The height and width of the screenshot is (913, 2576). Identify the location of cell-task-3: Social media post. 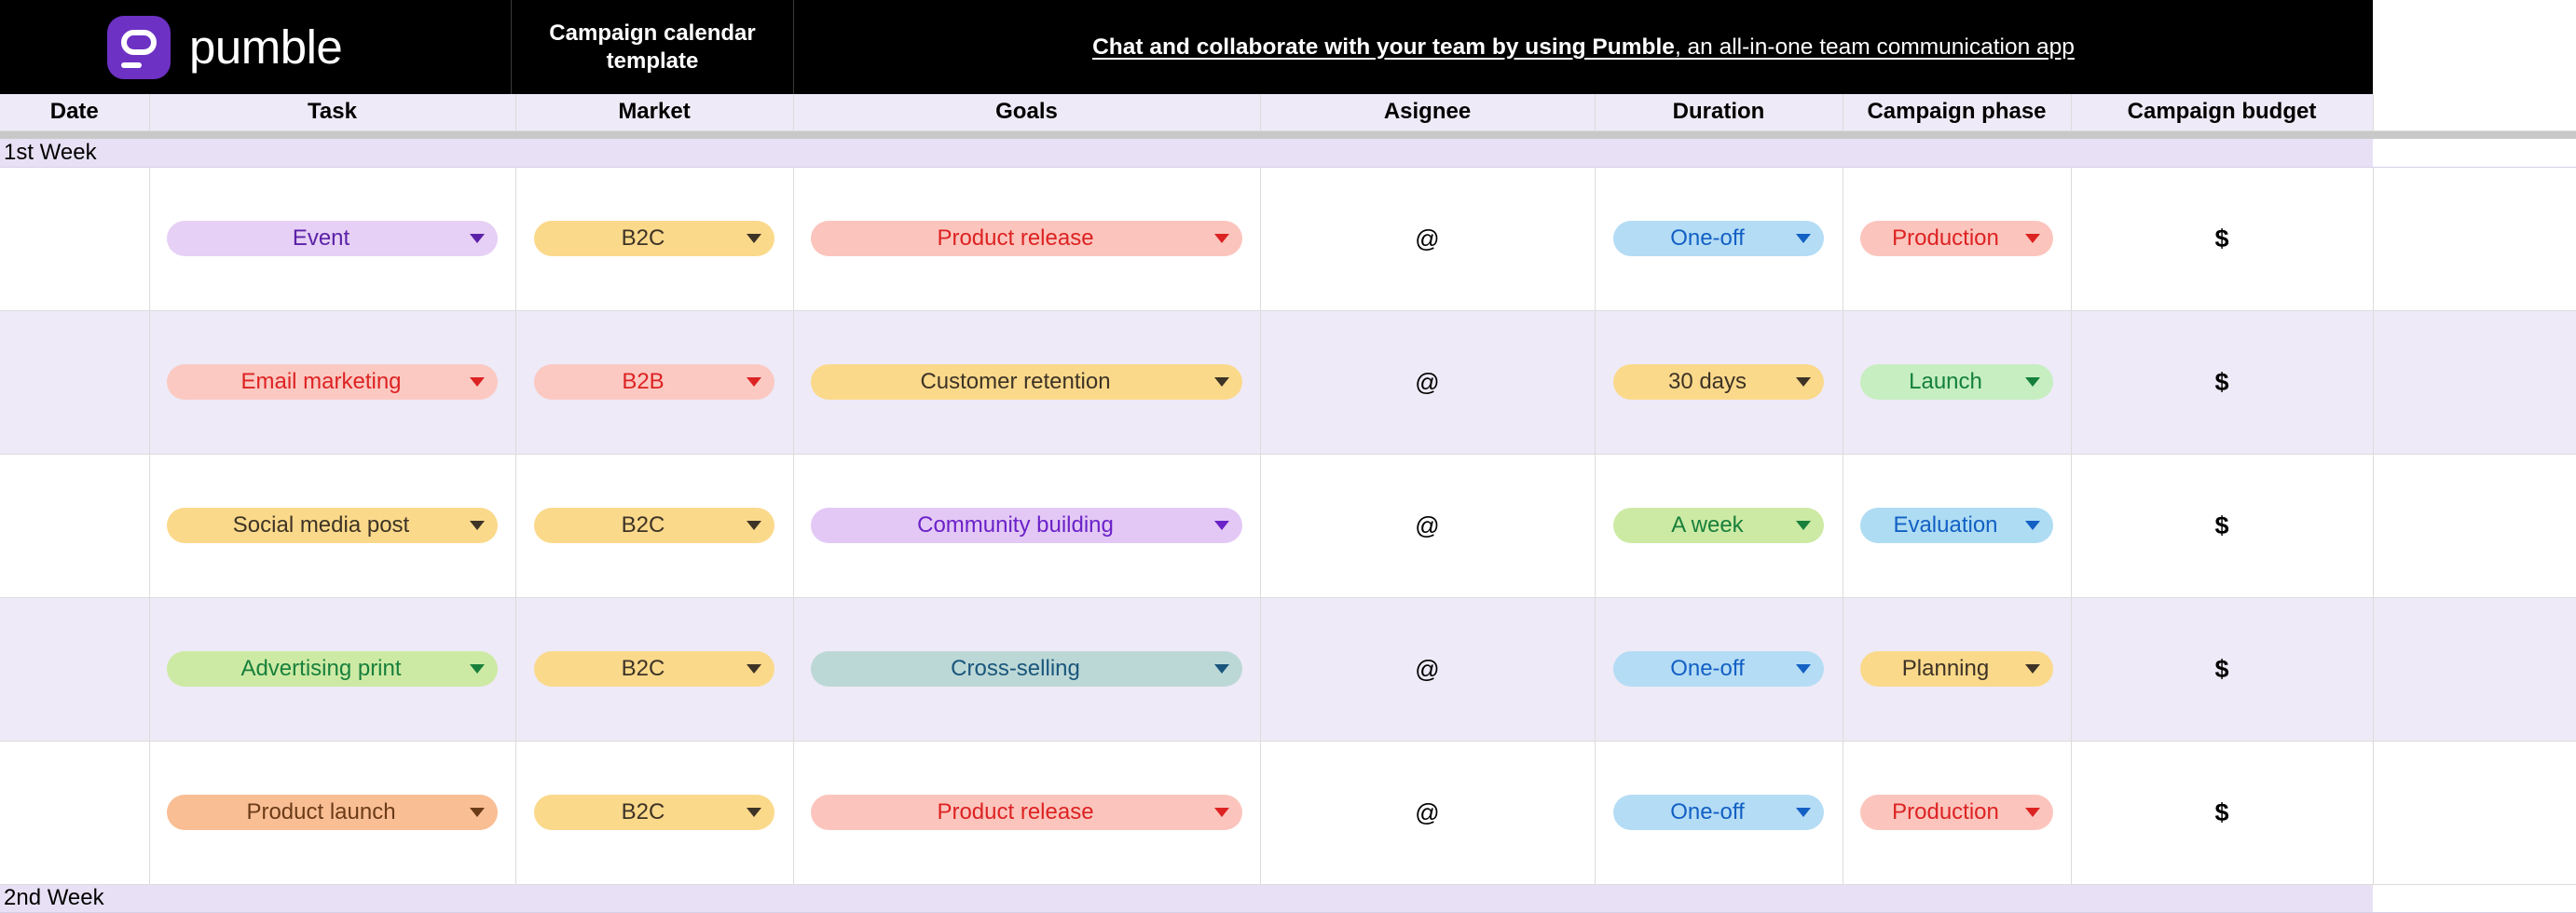
(332, 526).